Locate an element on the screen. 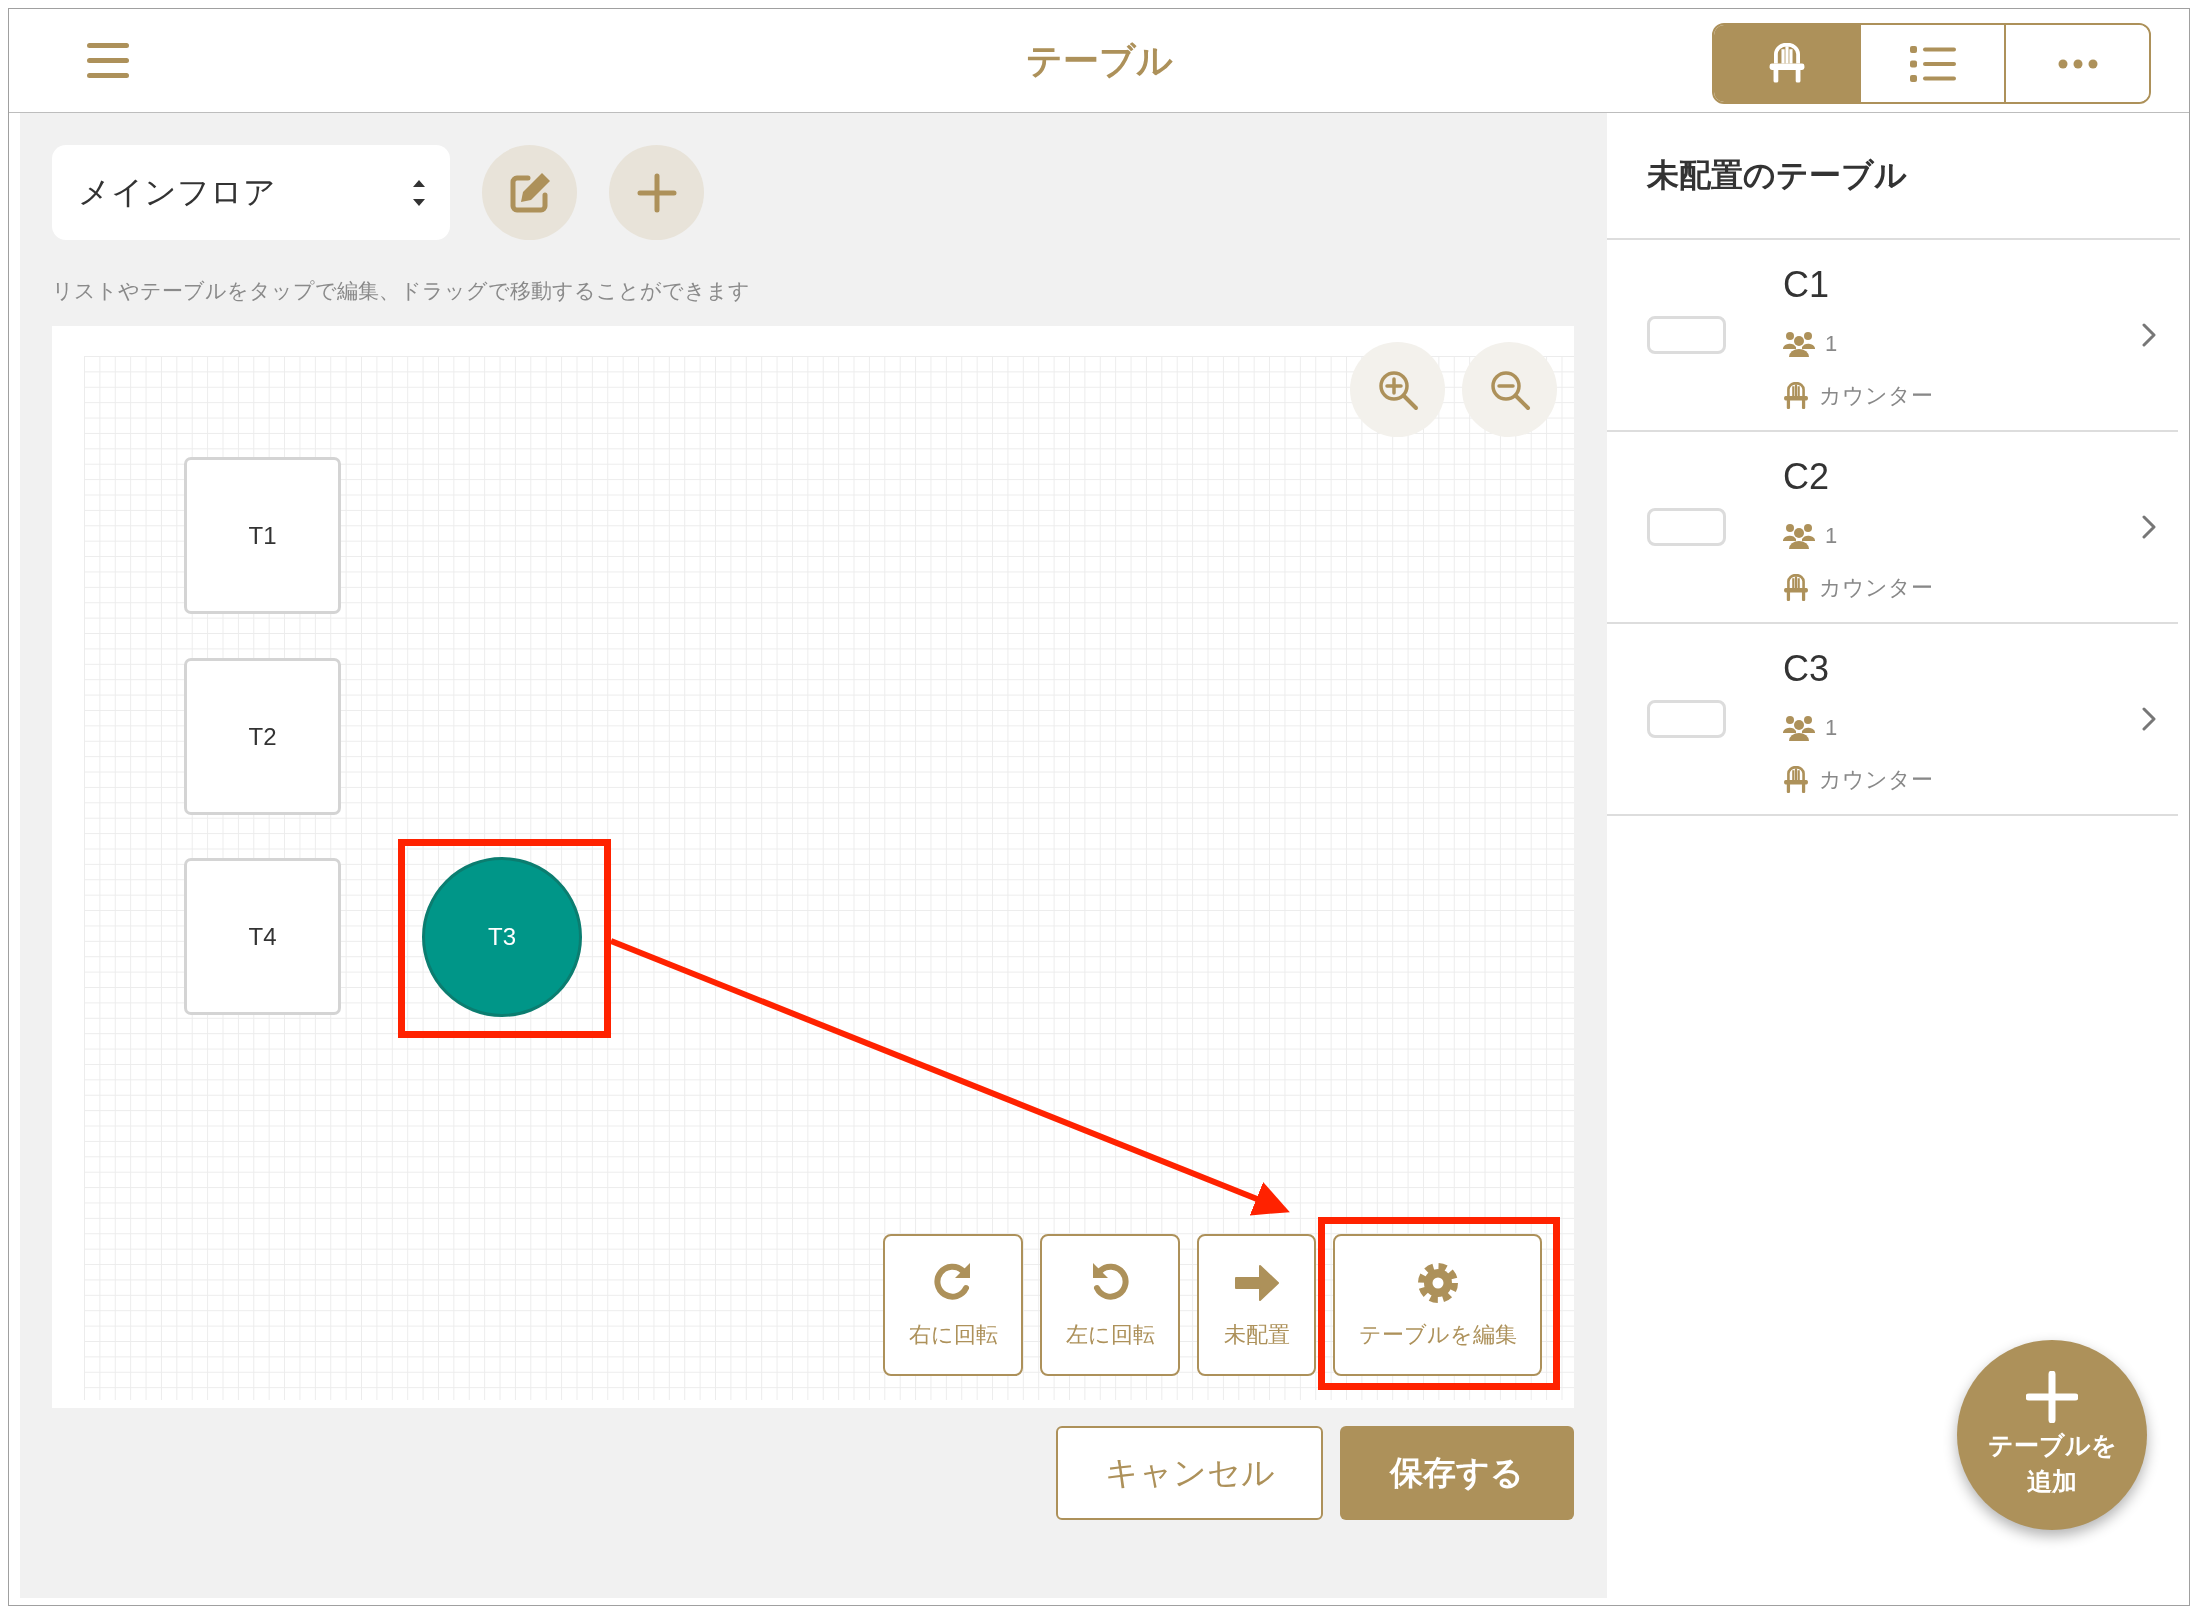 This screenshot has width=2198, height=1612. unplace-button: 未配置 is located at coordinates (1256, 1305).